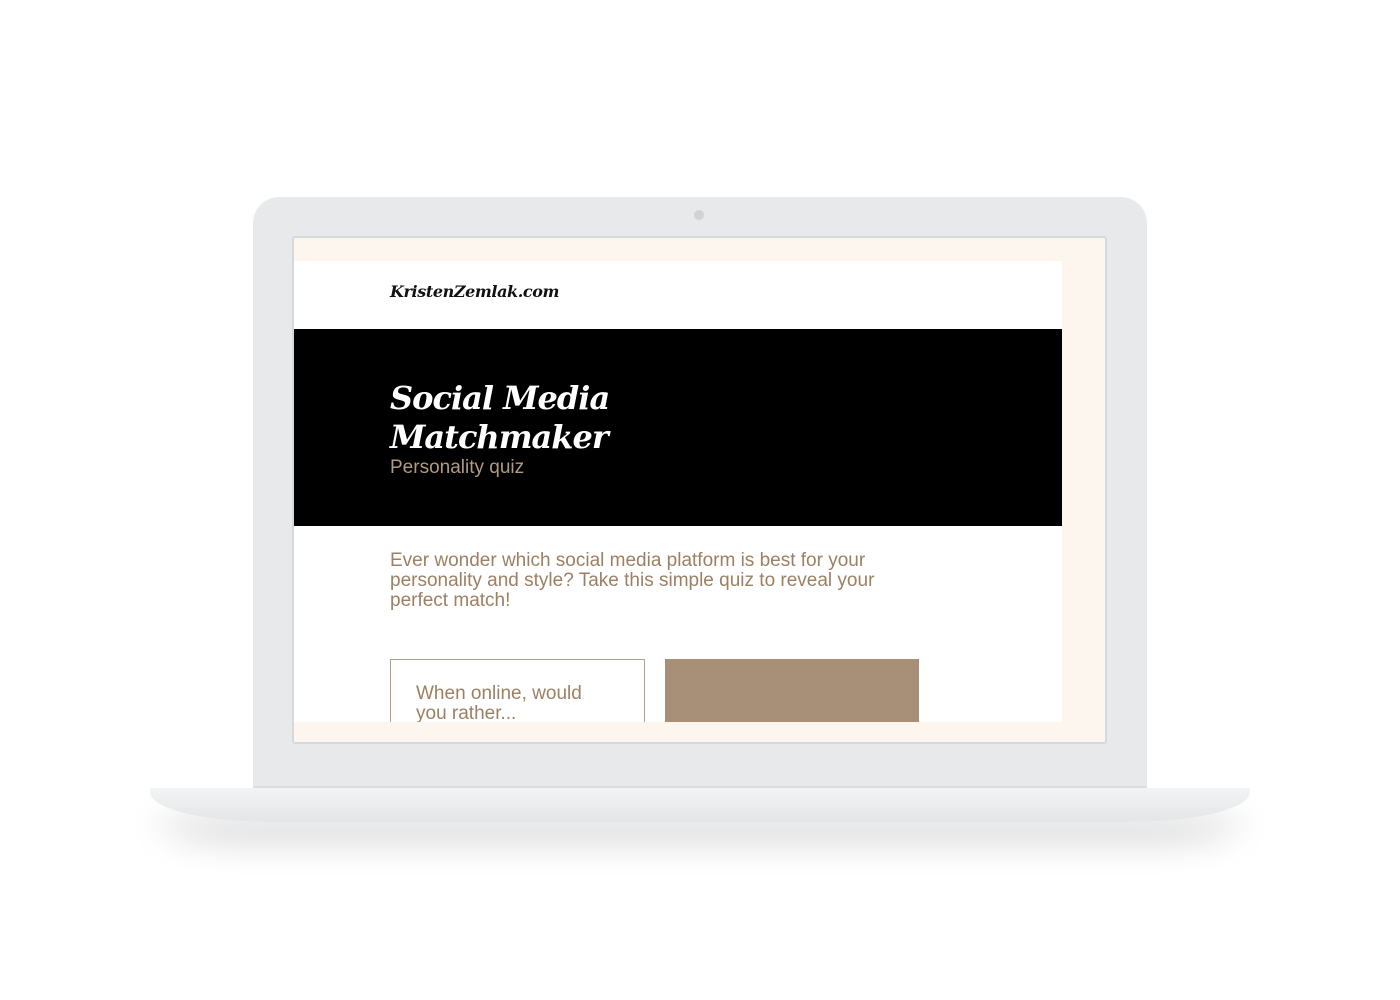 The width and height of the screenshot is (1400, 1000). What do you see at coordinates (474, 291) in the screenshot?
I see `site-logo: KristenZemlak.com` at bounding box center [474, 291].